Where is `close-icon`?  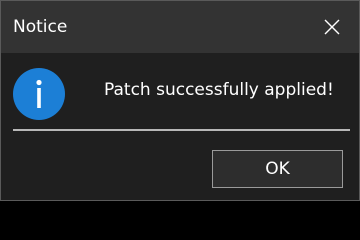 close-icon is located at coordinates (332, 27).